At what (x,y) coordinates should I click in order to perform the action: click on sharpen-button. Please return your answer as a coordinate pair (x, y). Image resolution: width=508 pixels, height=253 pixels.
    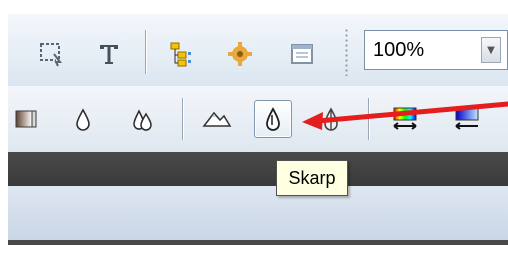
    Looking at the image, I should click on (273, 119).